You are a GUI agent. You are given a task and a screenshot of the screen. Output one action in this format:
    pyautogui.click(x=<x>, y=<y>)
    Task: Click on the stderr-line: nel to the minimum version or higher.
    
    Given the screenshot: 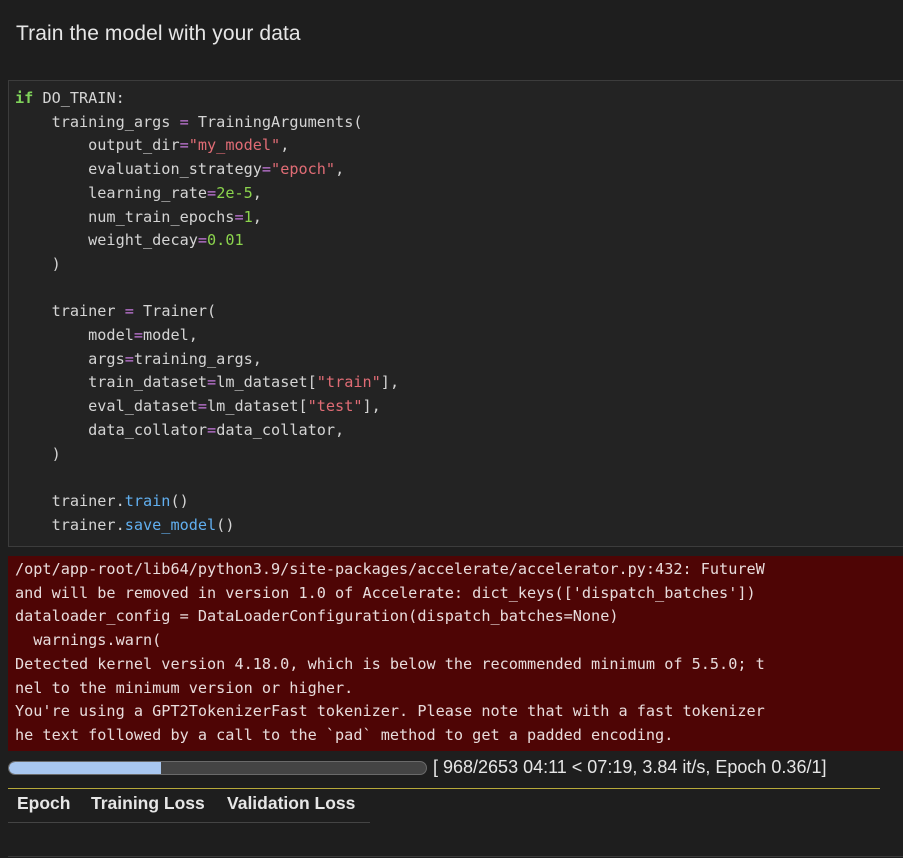 What is the action you would take?
    pyautogui.click(x=184, y=687)
    